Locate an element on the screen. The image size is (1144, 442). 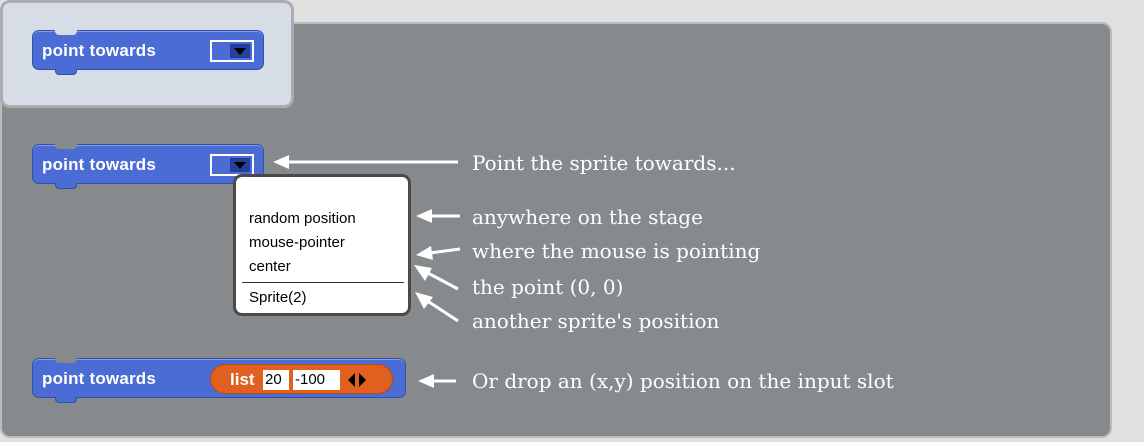
arrow-center is located at coordinates (442, 280).